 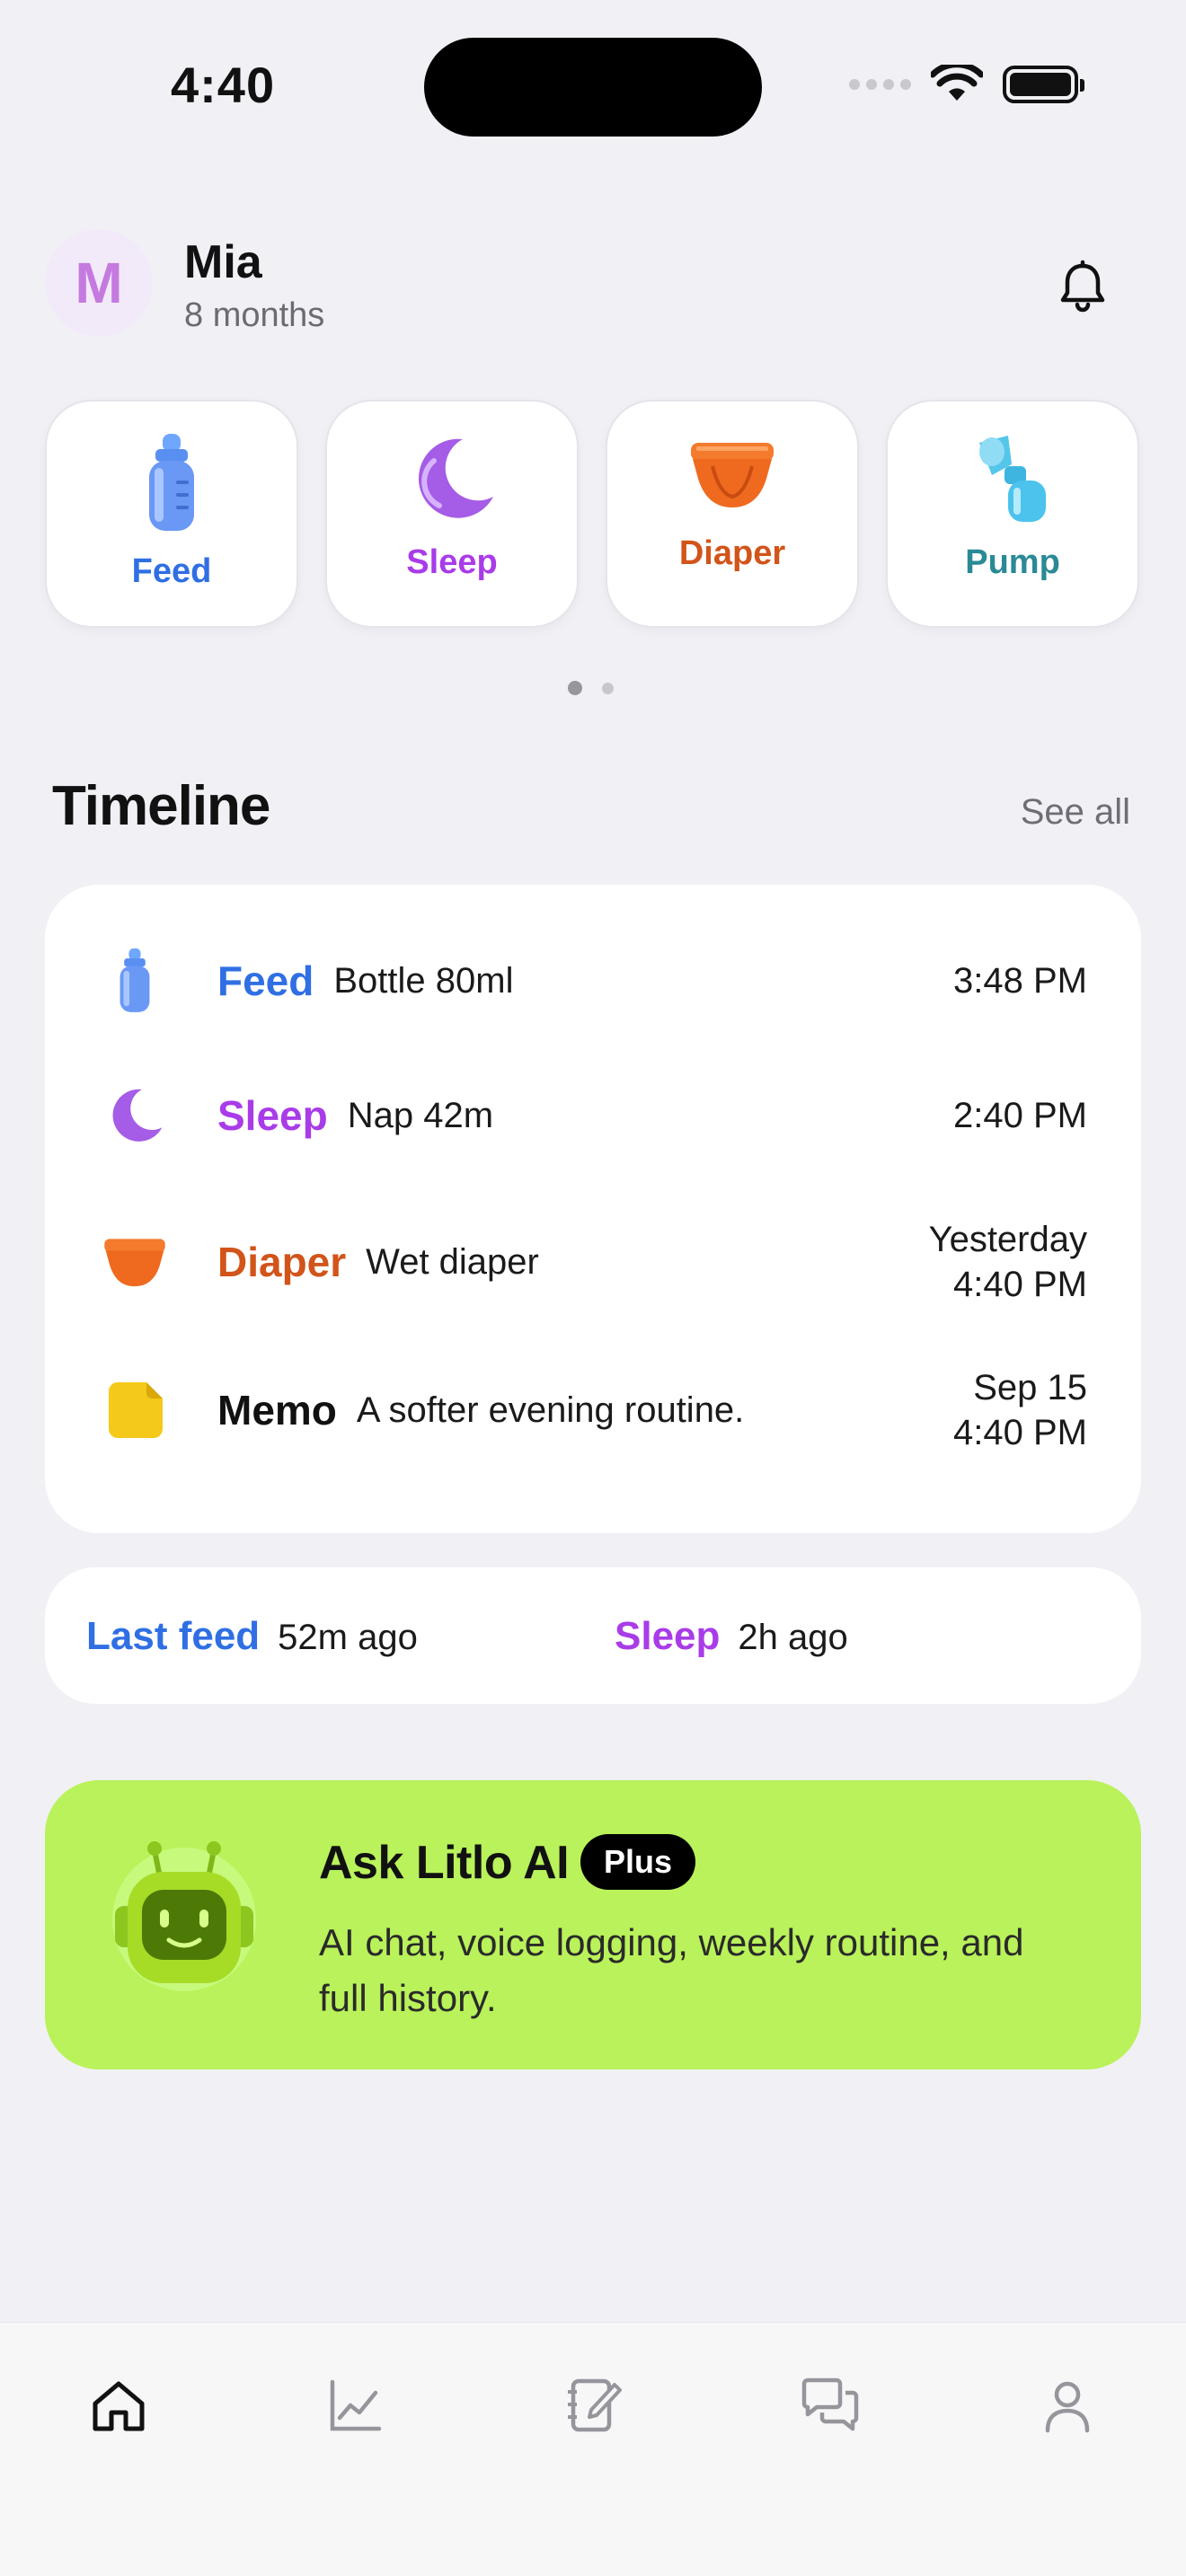 I want to click on wifi-icon, so click(x=957, y=83).